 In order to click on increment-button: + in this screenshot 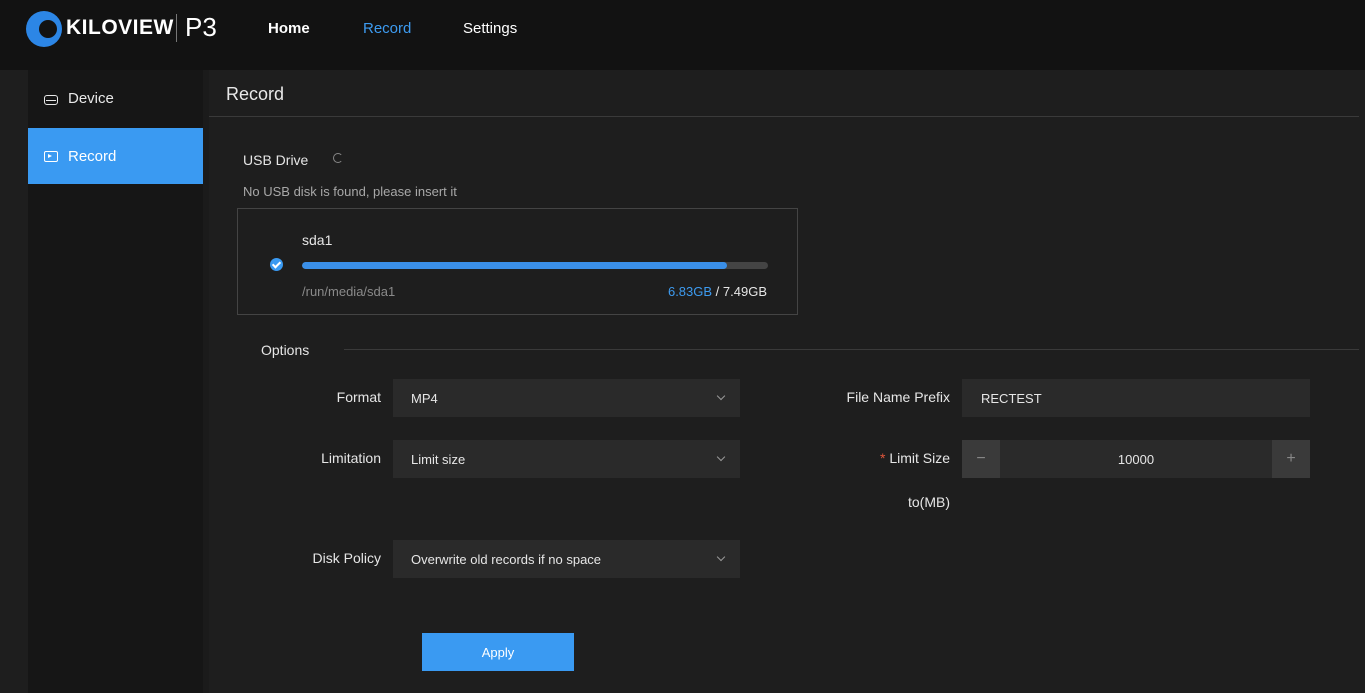, I will do `click(1291, 459)`.